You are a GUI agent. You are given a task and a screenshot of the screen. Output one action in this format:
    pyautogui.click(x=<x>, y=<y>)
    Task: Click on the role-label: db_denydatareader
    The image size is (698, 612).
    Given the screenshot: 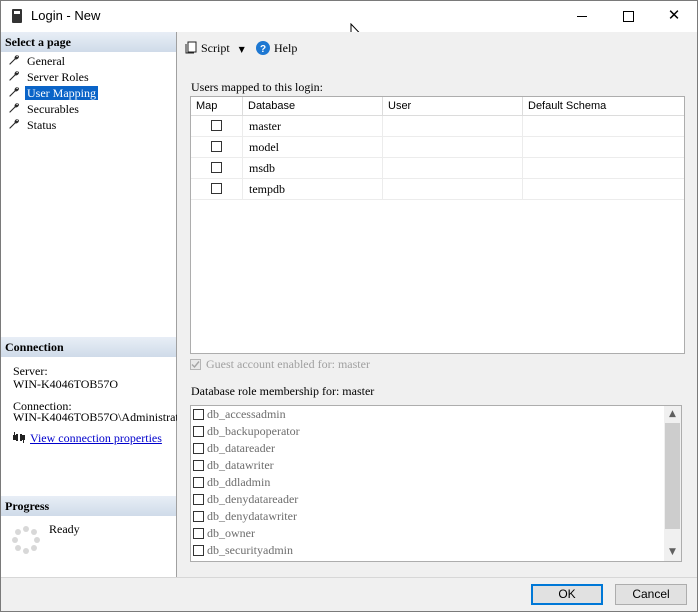 What is the action you would take?
    pyautogui.click(x=253, y=499)
    